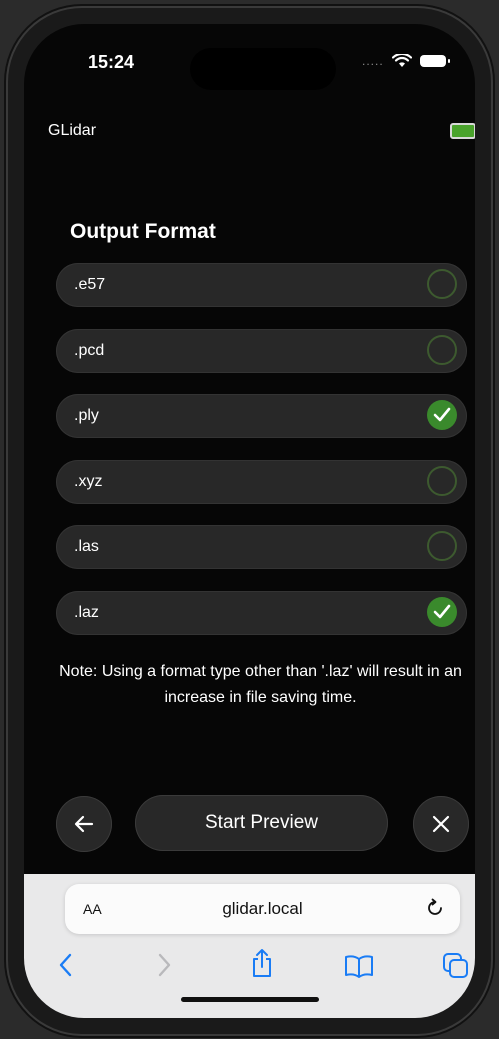  What do you see at coordinates (89, 350) in the screenshot?
I see `format-option-label: .pcd` at bounding box center [89, 350].